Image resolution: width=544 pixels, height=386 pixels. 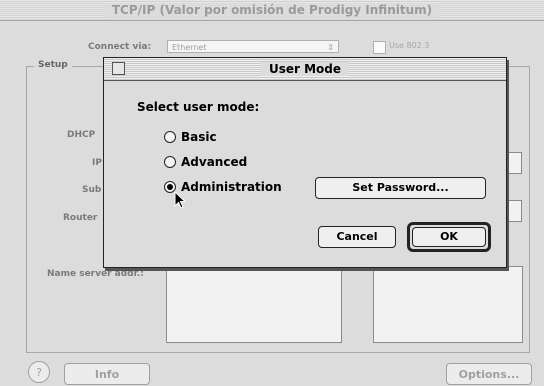 I want to click on info-button: Info, so click(x=107, y=374).